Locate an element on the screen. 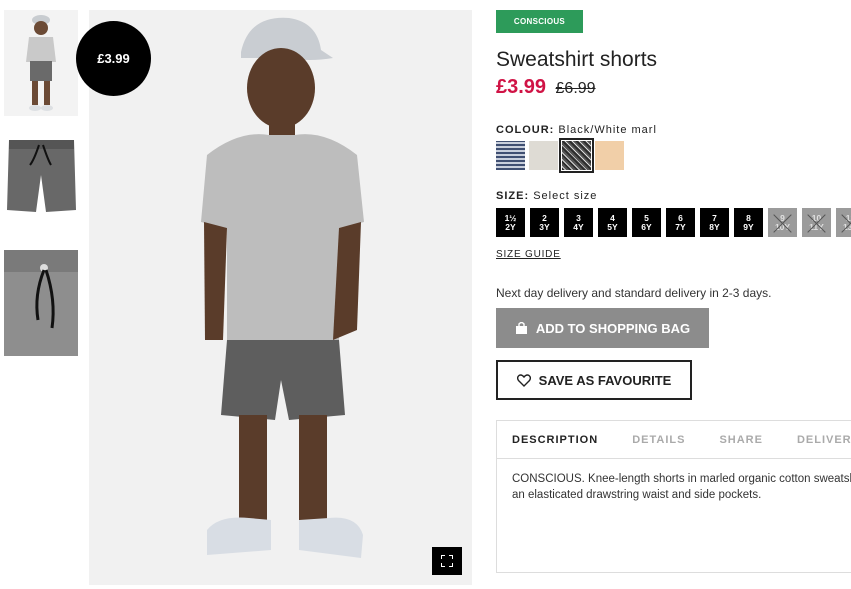 The image size is (851, 589). size-option-9: 10 11Y is located at coordinates (816, 222).